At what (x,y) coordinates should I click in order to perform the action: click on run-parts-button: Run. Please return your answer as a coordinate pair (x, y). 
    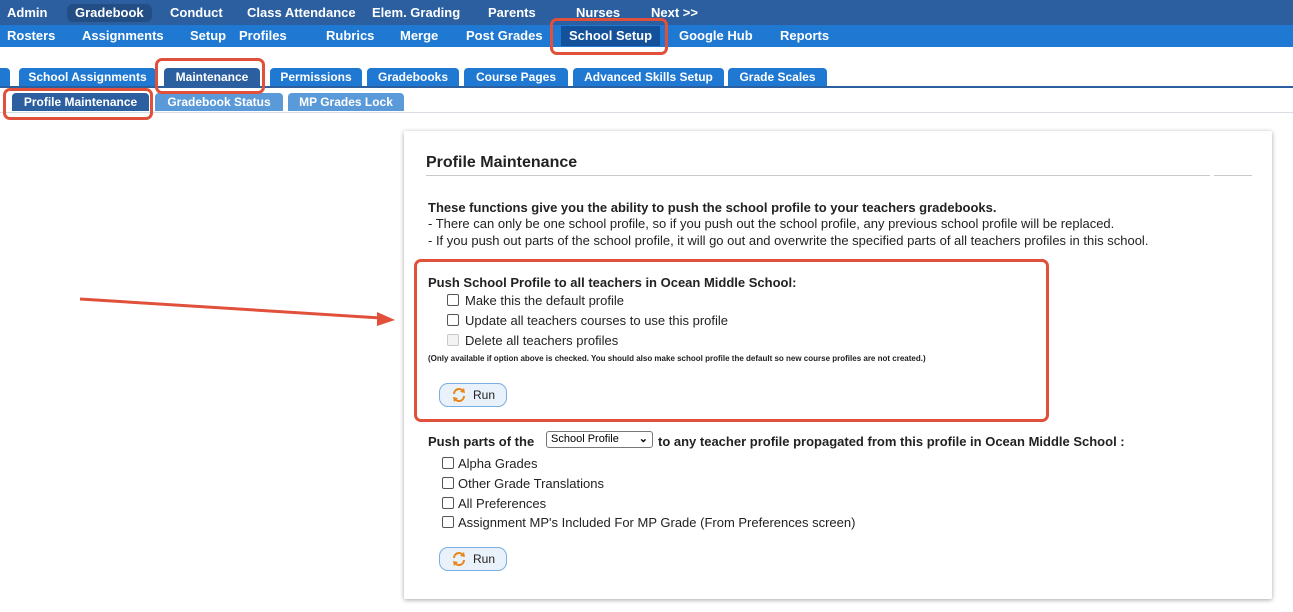
    Looking at the image, I should click on (473, 559).